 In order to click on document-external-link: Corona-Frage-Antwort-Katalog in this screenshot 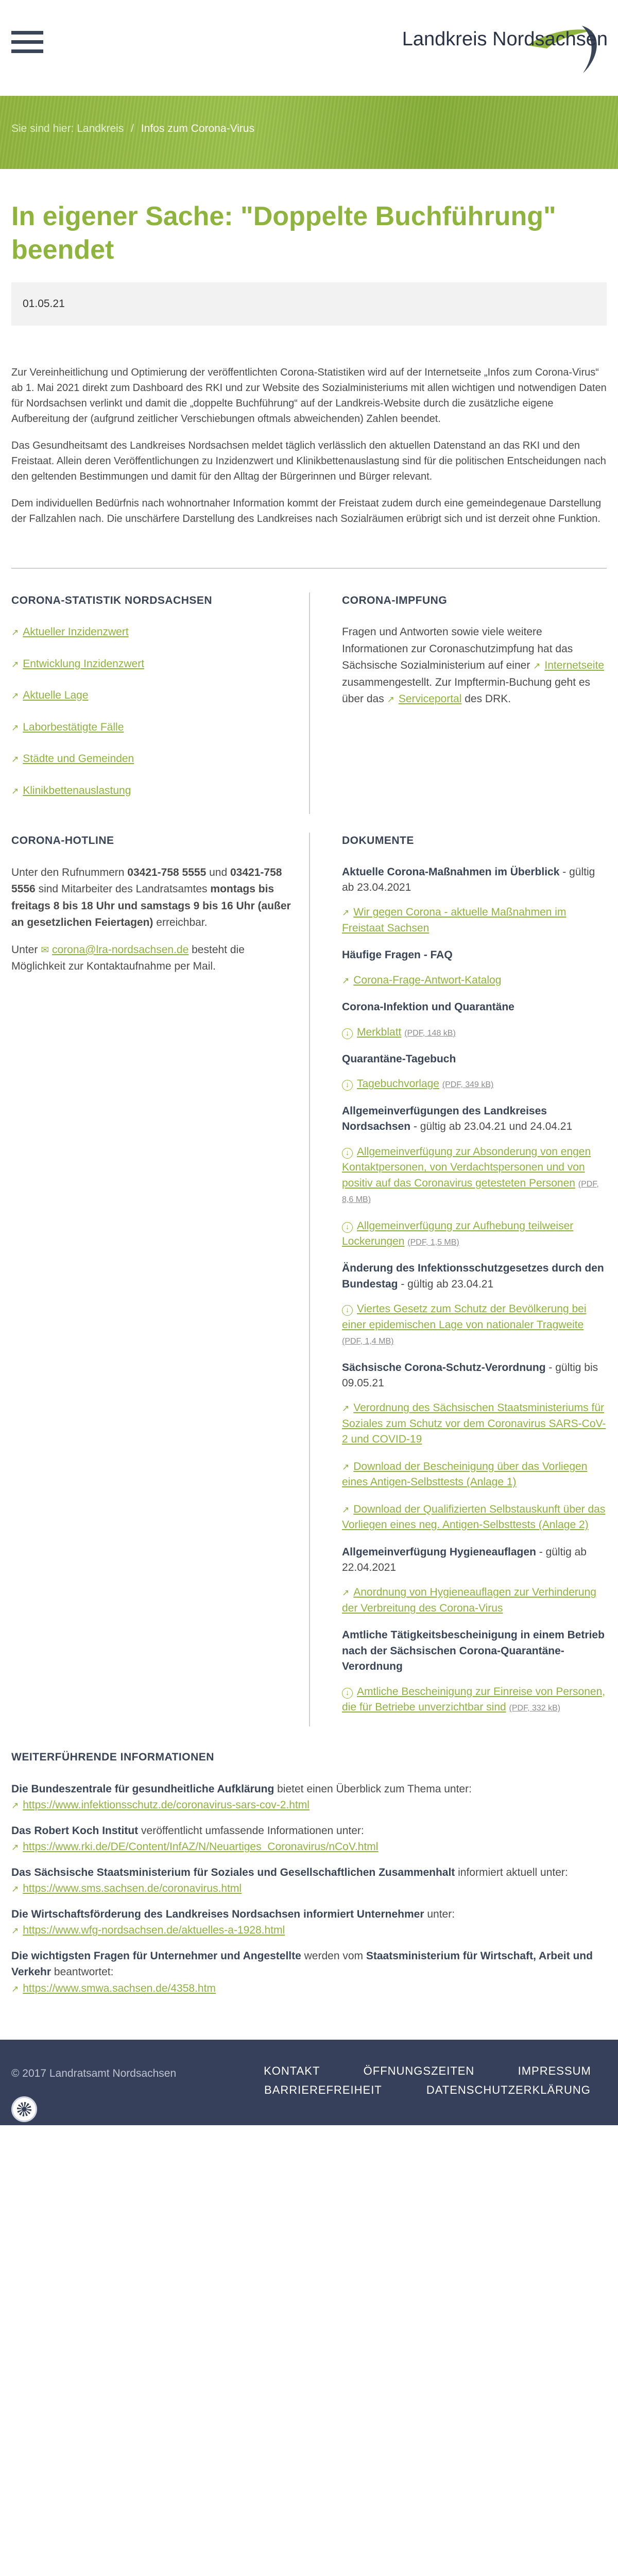, I will do `click(421, 980)`.